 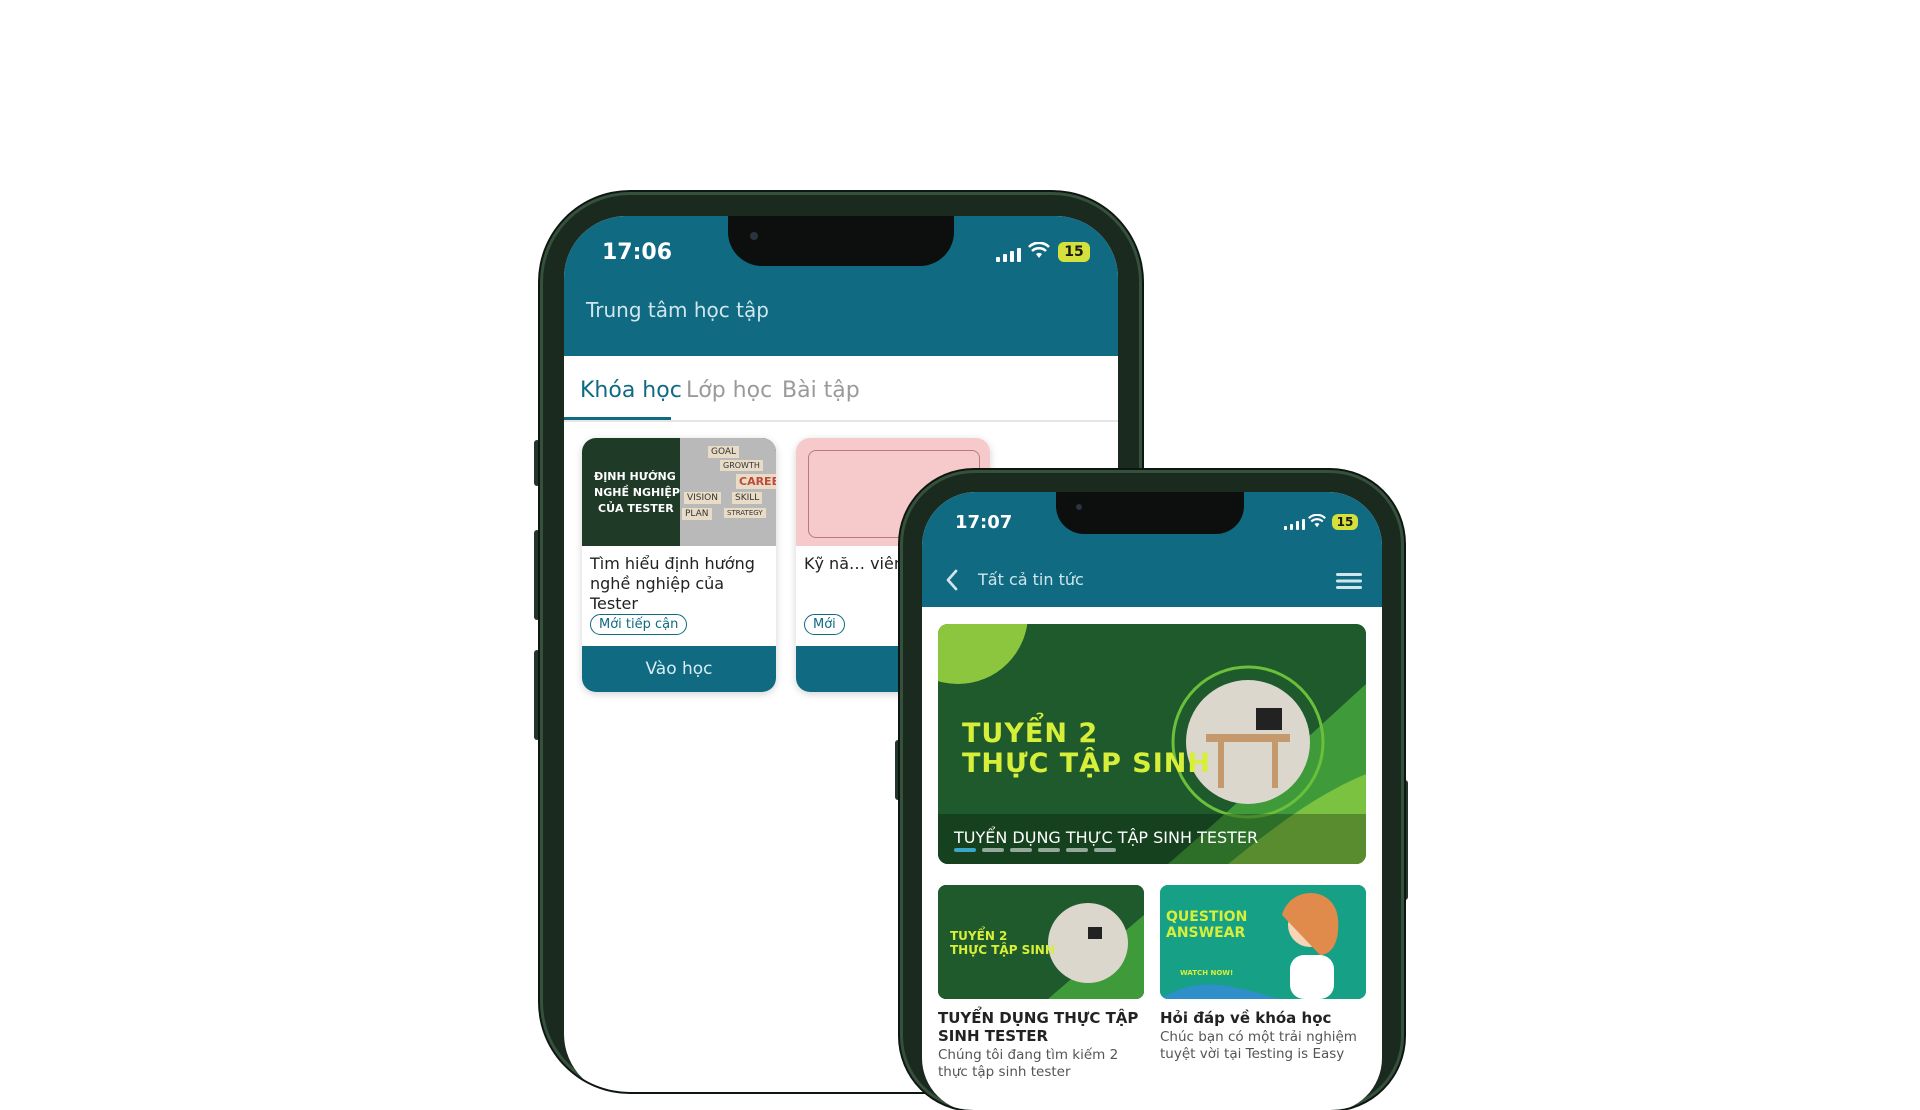 What do you see at coordinates (637, 252) in the screenshot?
I see `status-time: 17:06` at bounding box center [637, 252].